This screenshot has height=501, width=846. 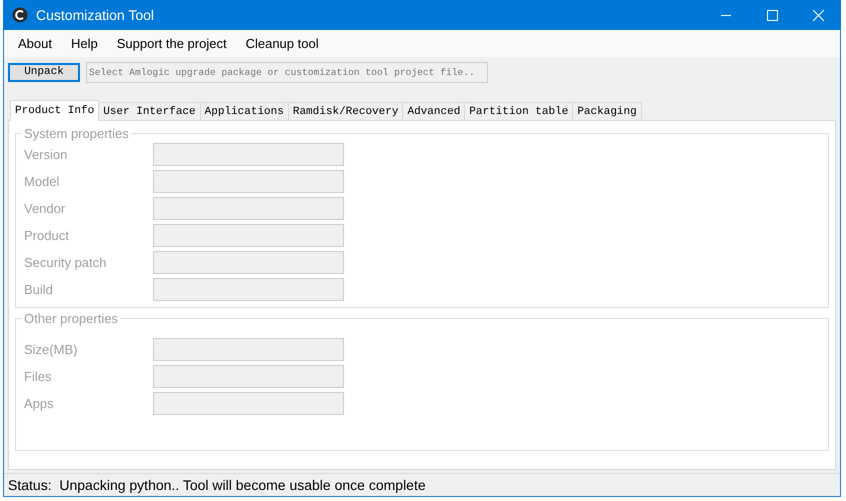 What do you see at coordinates (287, 72) in the screenshot?
I see `file-path-field: Select Amlogic upgrade package or customization tool project file..` at bounding box center [287, 72].